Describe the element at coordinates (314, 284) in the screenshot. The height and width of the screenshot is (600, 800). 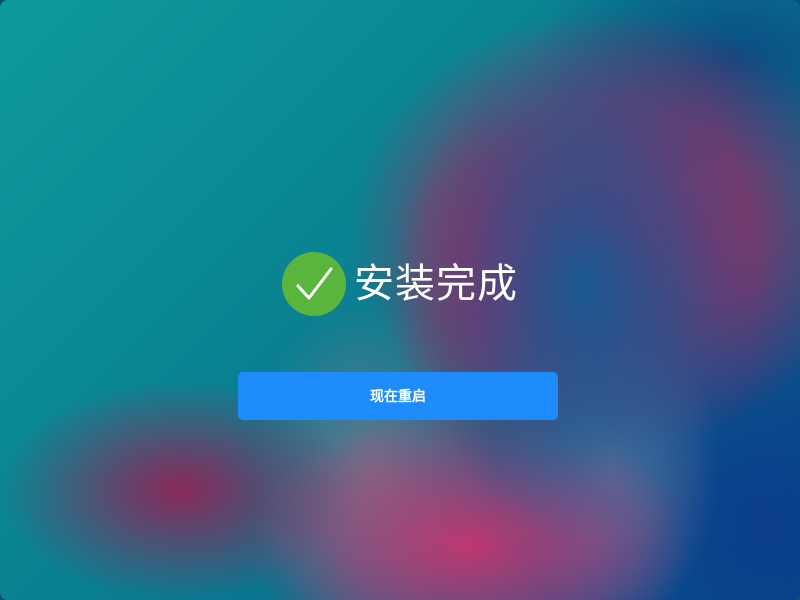
I see `check-circle-icon` at that location.